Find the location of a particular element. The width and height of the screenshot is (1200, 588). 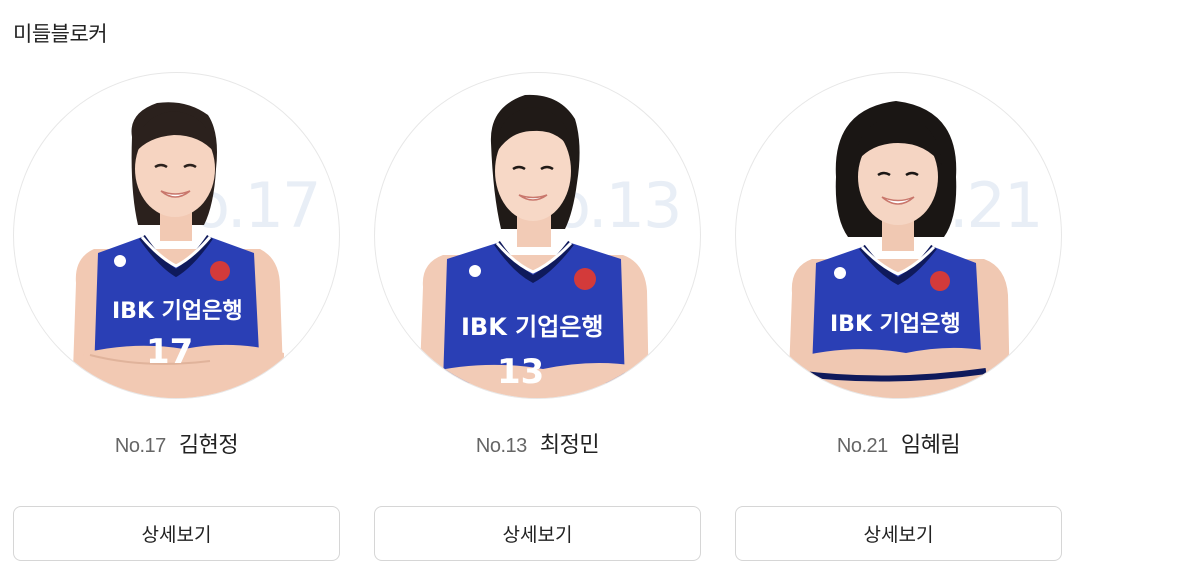

player-name: 최정민 is located at coordinates (569, 445).